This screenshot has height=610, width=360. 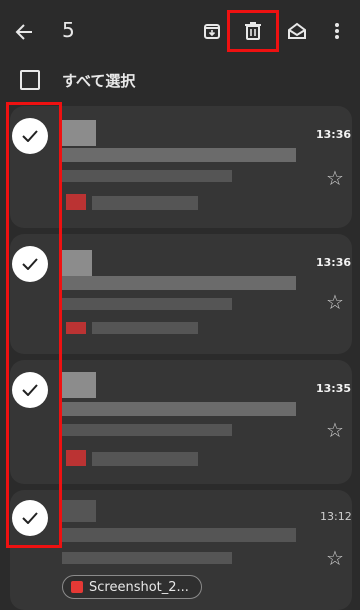 I want to click on mark-read-icon, so click(x=297, y=31).